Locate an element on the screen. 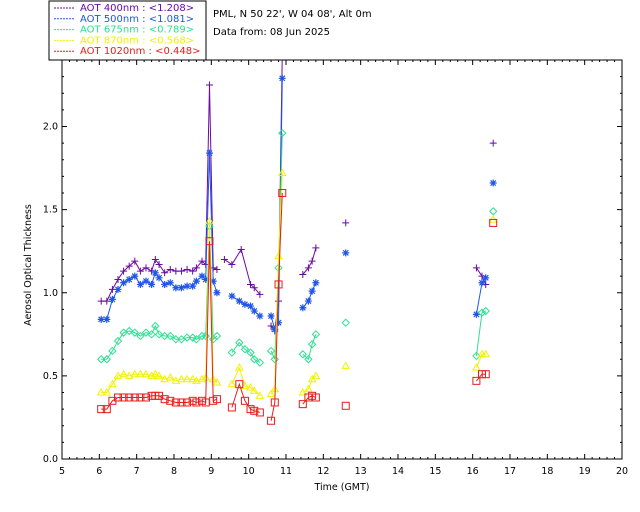 The image size is (640, 512). date-info: Data from: 08 Jun 2025 is located at coordinates (271, 32).